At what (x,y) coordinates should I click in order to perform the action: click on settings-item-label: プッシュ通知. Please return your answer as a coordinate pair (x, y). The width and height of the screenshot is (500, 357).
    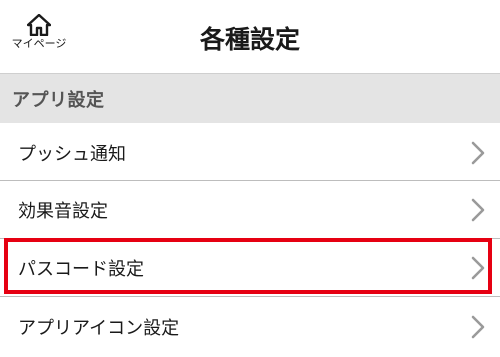
    Looking at the image, I should click on (72, 154).